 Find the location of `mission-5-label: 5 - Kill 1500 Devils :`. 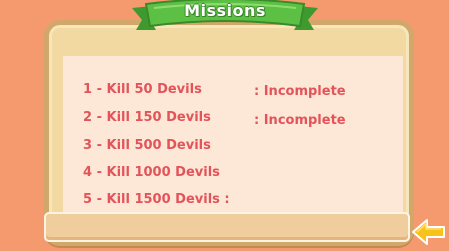

mission-5-label: 5 - Kill 1500 Devils : is located at coordinates (156, 199).